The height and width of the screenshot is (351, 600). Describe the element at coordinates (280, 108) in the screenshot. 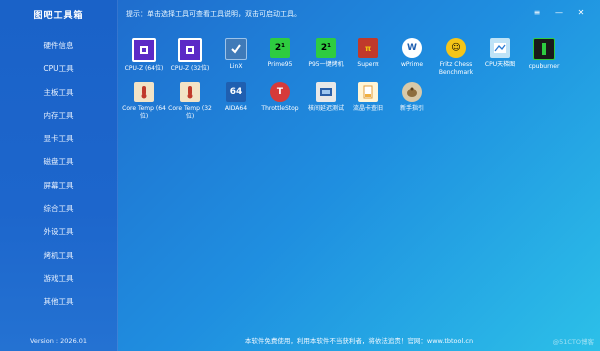

I see `tool-label: ThrottleStop` at that location.